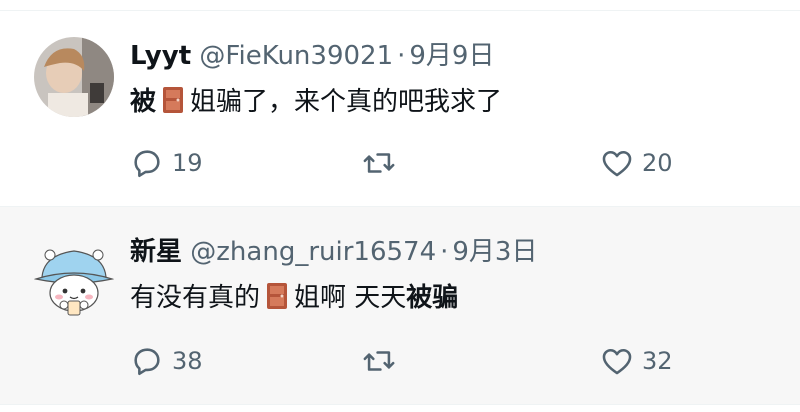 Image resolution: width=800 pixels, height=412 pixels. I want to click on tweet-date: 9月3日, so click(494, 252).